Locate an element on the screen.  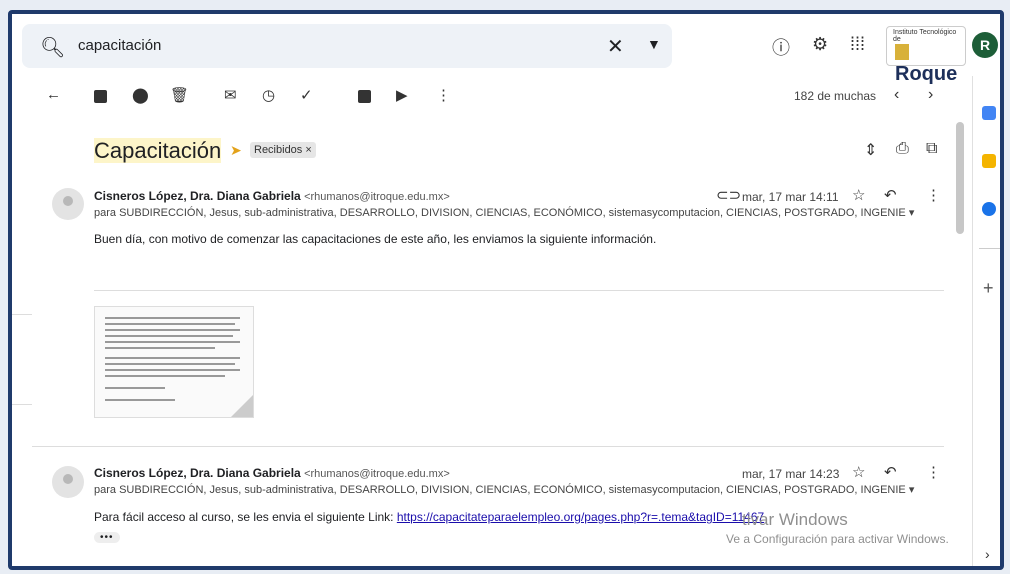
help-icon: ⓘ is located at coordinates (781, 47).